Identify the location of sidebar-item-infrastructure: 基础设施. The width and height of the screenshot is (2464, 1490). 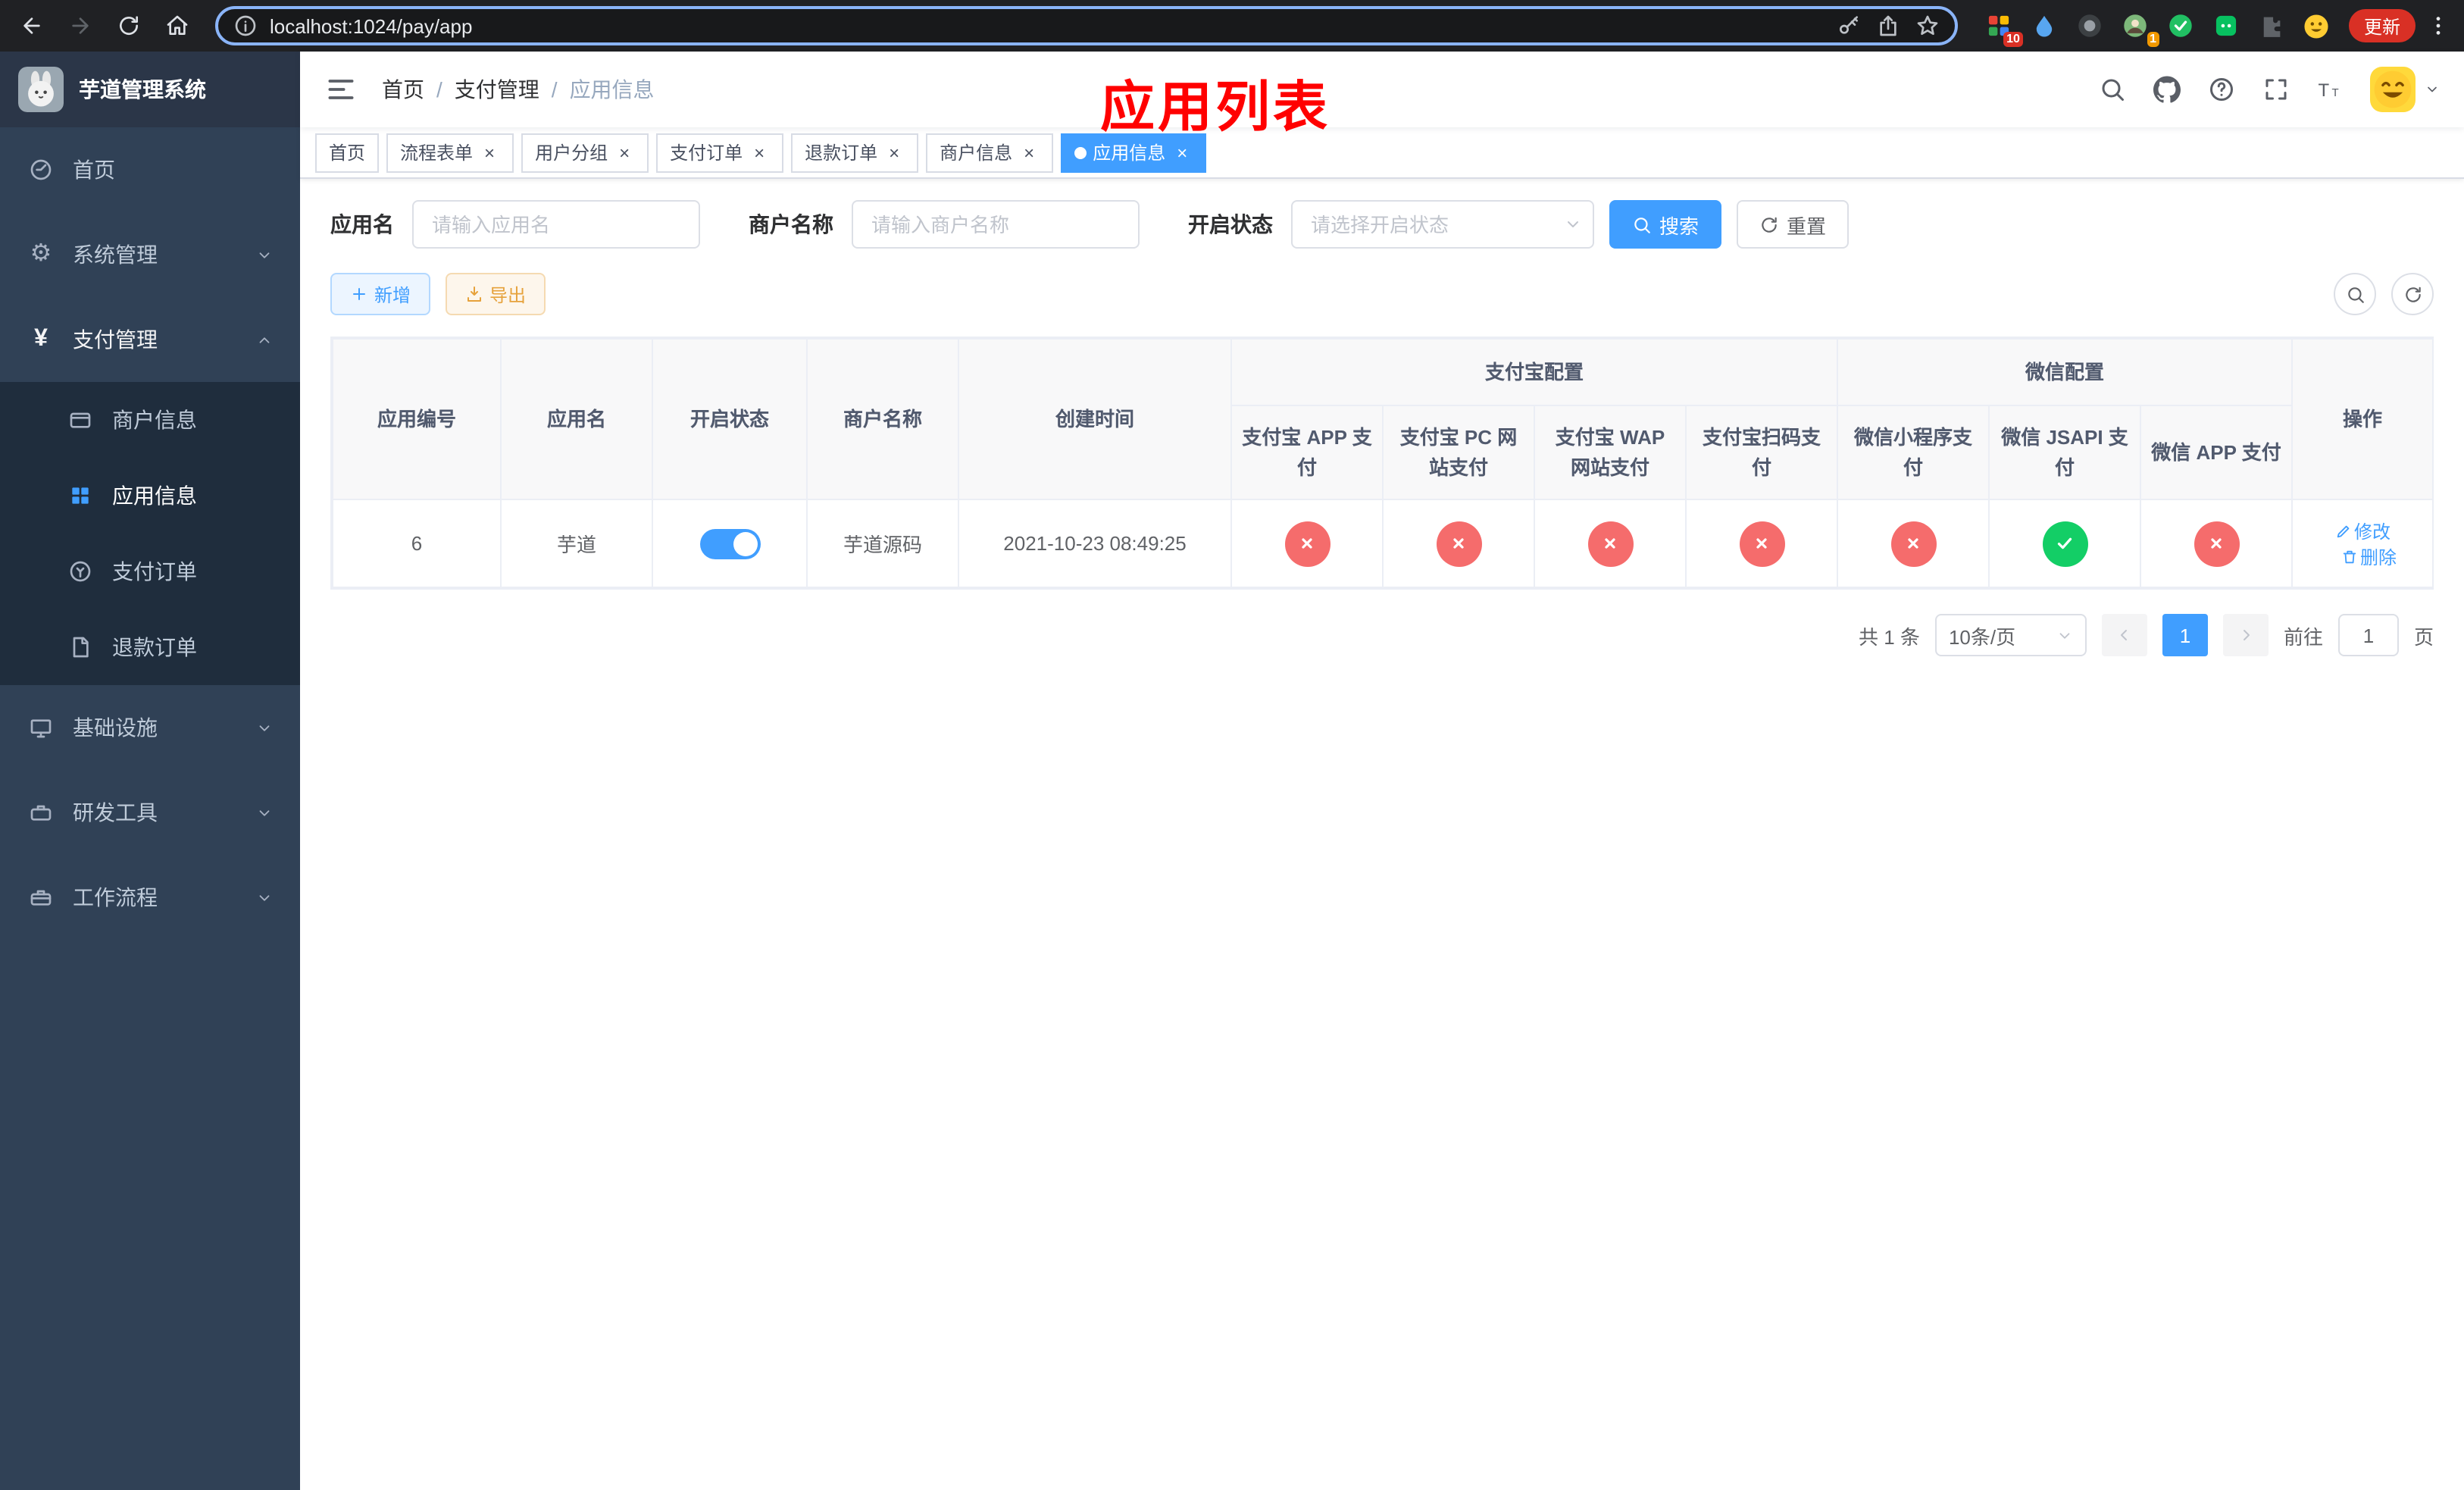
(150, 727).